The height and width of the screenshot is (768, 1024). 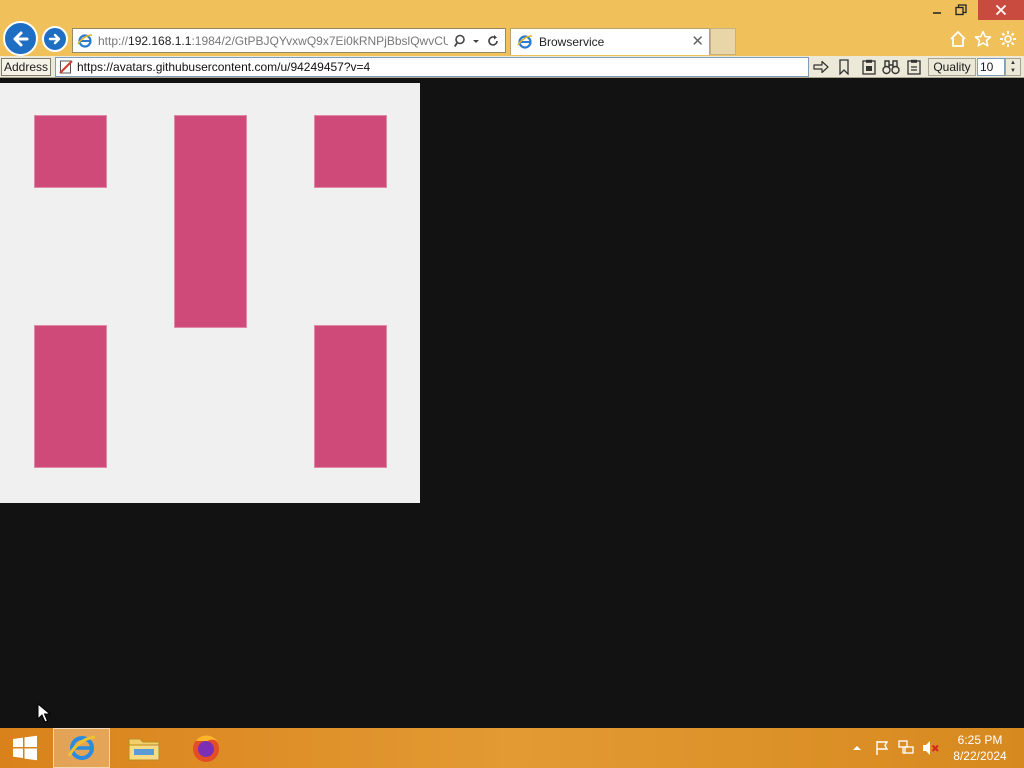 I want to click on bookmark-button, so click(x=844, y=67).